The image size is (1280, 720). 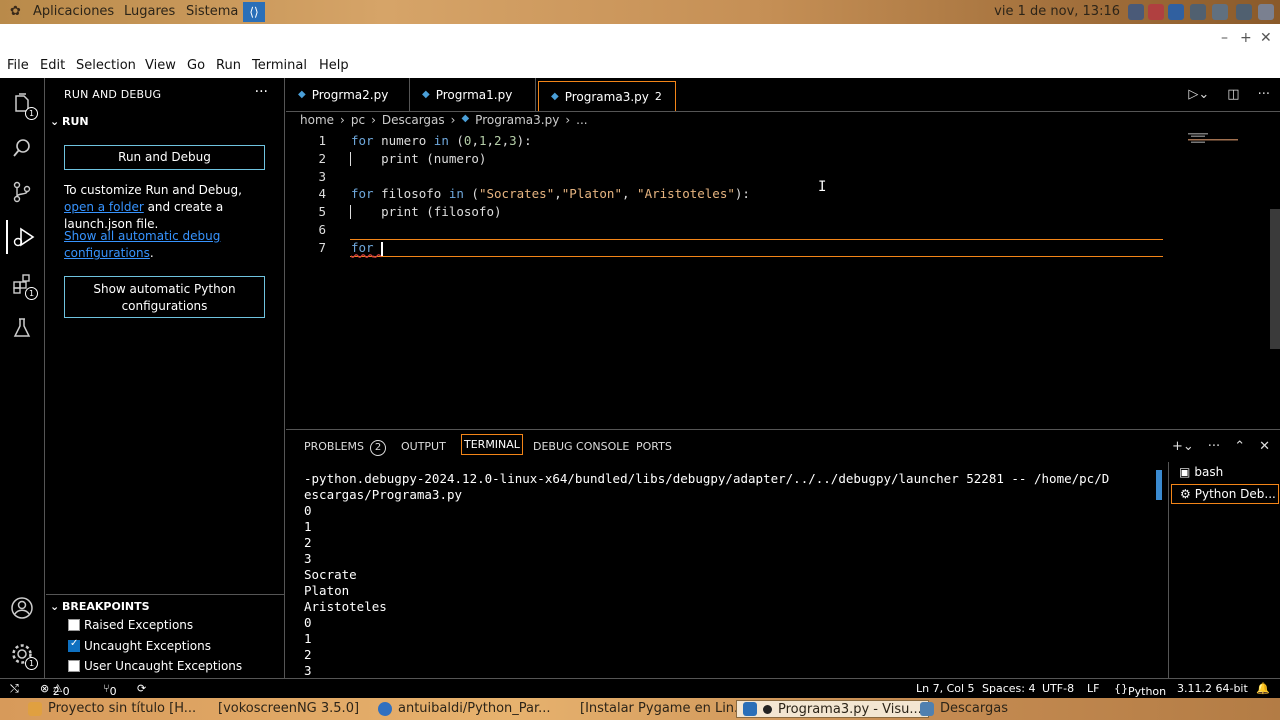 What do you see at coordinates (22, 148) in the screenshot?
I see `search-icon` at bounding box center [22, 148].